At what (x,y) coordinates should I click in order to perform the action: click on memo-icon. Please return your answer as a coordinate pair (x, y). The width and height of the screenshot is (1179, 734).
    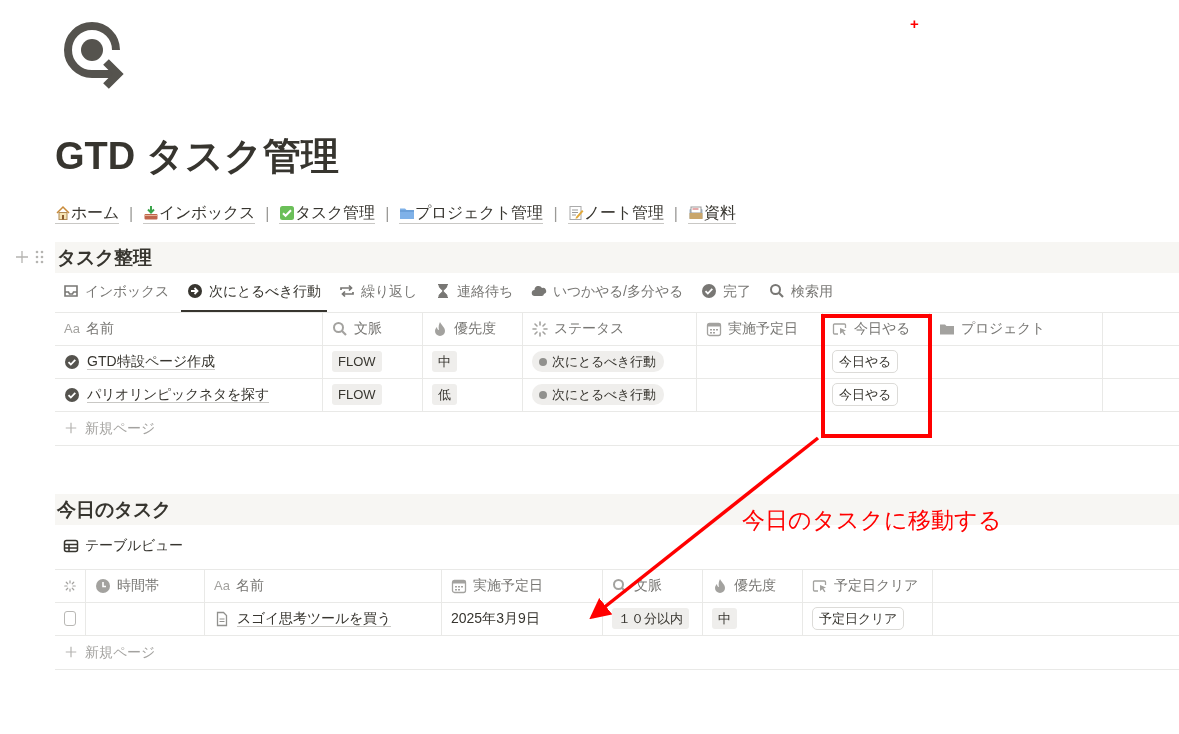
    Looking at the image, I should click on (575, 213).